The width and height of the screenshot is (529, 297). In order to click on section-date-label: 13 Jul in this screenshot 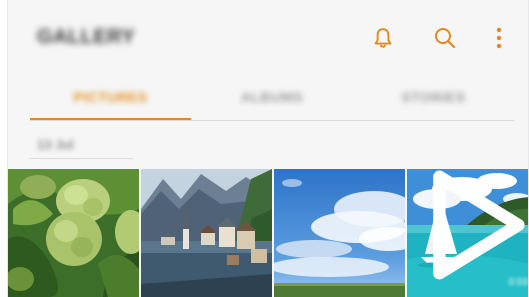, I will do `click(55, 144)`.